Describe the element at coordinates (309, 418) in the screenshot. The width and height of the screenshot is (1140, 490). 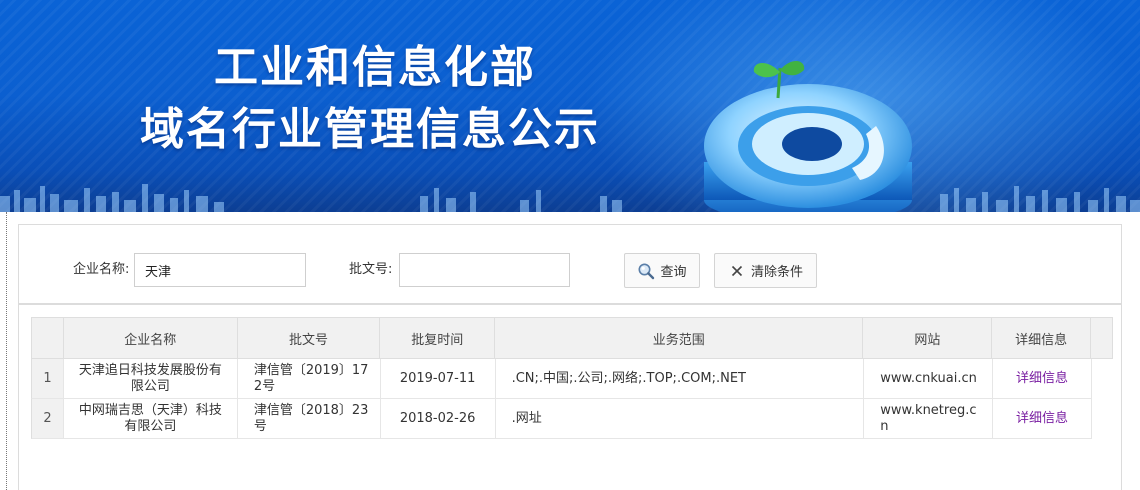
I see `row-approval-no: 津信管〔2018〕23号` at that location.